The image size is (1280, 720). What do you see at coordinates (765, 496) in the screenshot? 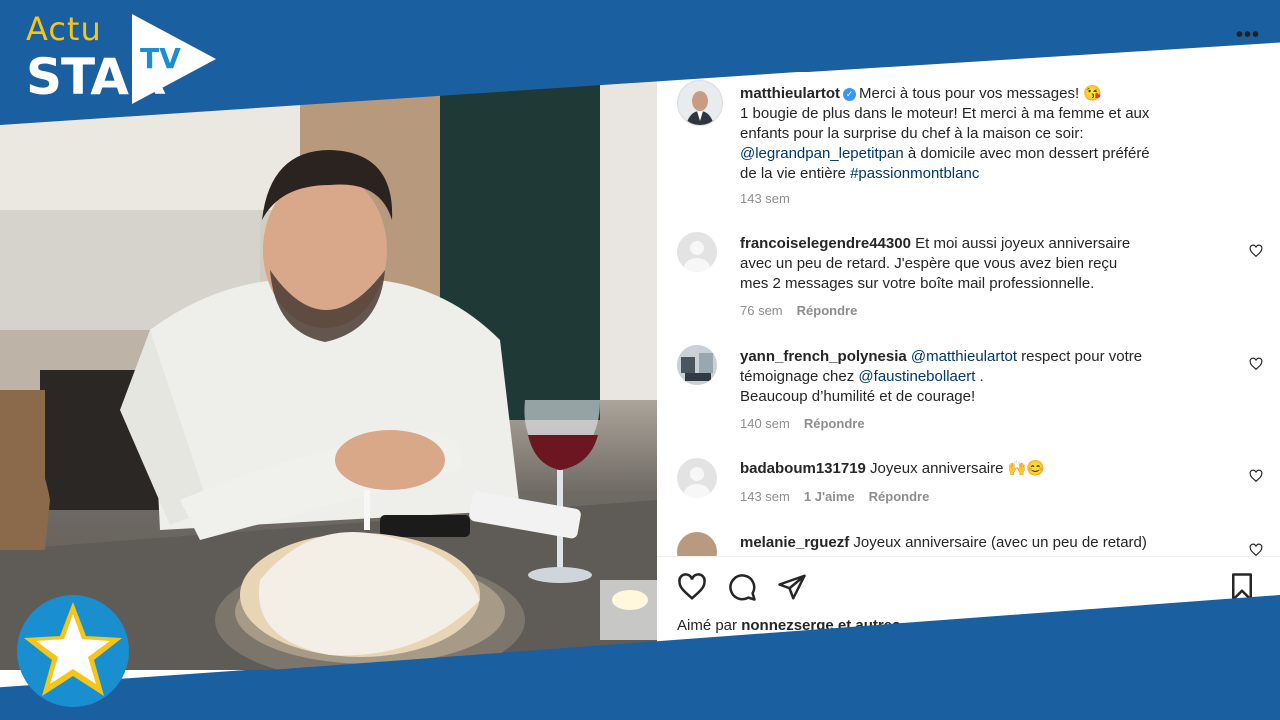
I see `comment-time: 143 sem` at bounding box center [765, 496].